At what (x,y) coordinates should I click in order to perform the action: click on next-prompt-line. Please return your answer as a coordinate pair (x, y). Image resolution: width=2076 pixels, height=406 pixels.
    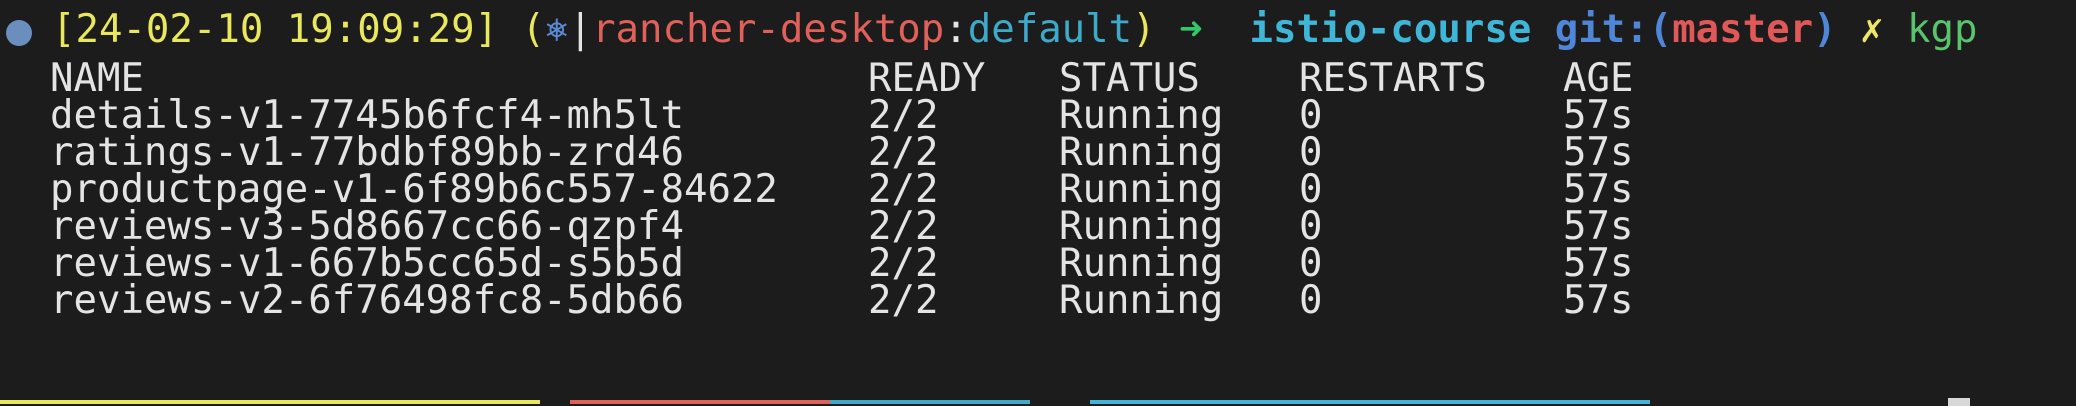
    Looking at the image, I should click on (850, 402).